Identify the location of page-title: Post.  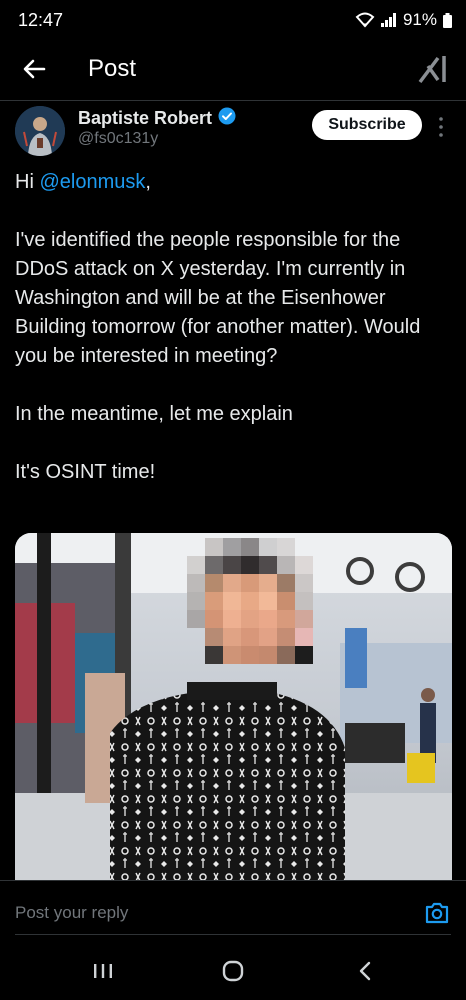
(112, 68).